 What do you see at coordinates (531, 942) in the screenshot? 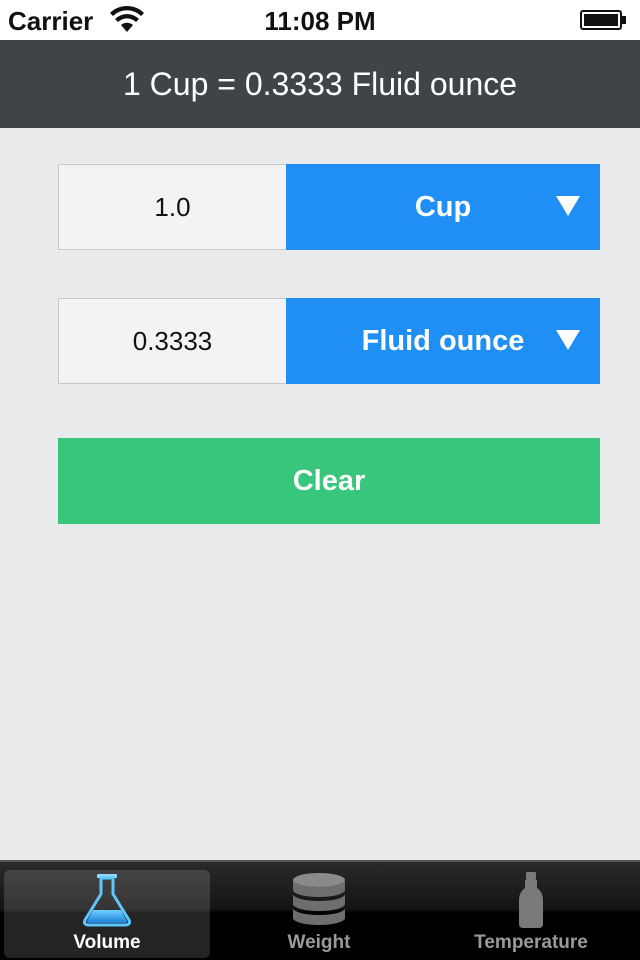
I see `tab-temperature-label: Temperature` at bounding box center [531, 942].